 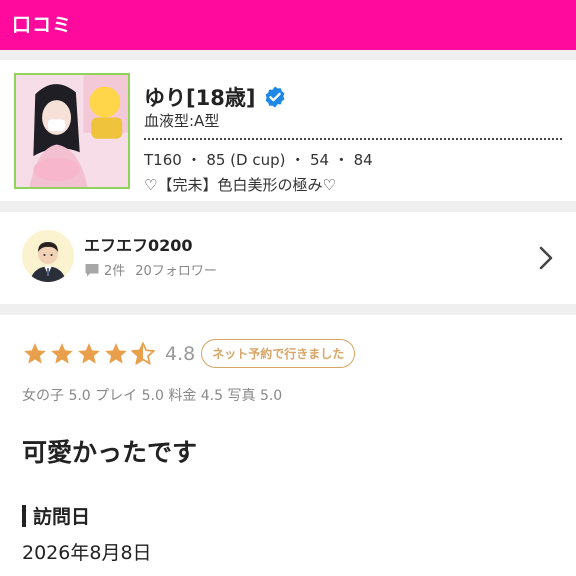 What do you see at coordinates (182, 121) in the screenshot?
I see `blood-type: 血液型:A型` at bounding box center [182, 121].